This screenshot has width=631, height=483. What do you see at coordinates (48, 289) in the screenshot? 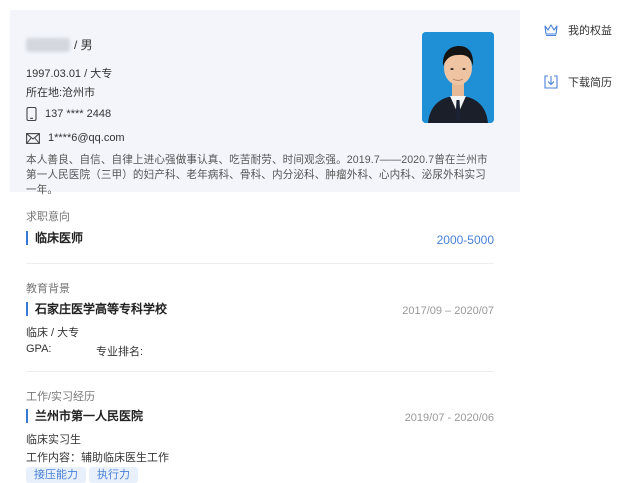
I see `education-section-title: 教育背景` at bounding box center [48, 289].